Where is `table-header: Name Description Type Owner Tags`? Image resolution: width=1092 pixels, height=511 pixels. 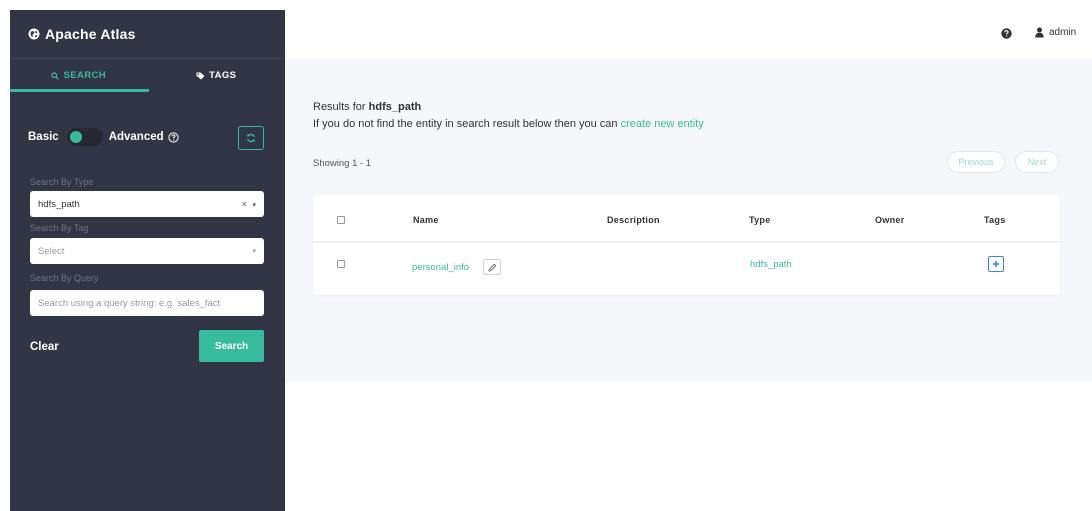
table-header: Name Description Type Owner Tags is located at coordinates (686, 219).